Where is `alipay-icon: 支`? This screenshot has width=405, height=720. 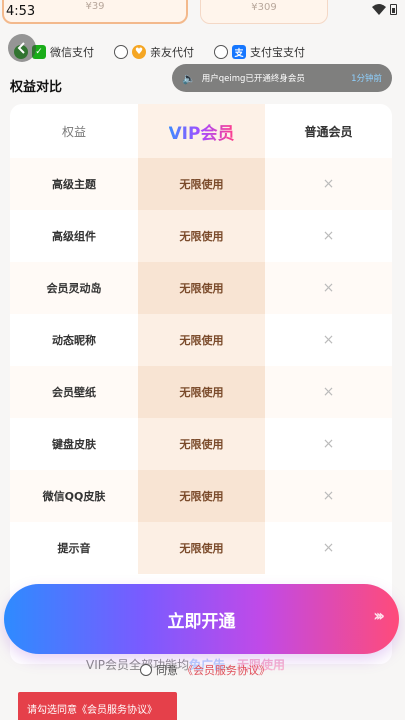 alipay-icon: 支 is located at coordinates (239, 52).